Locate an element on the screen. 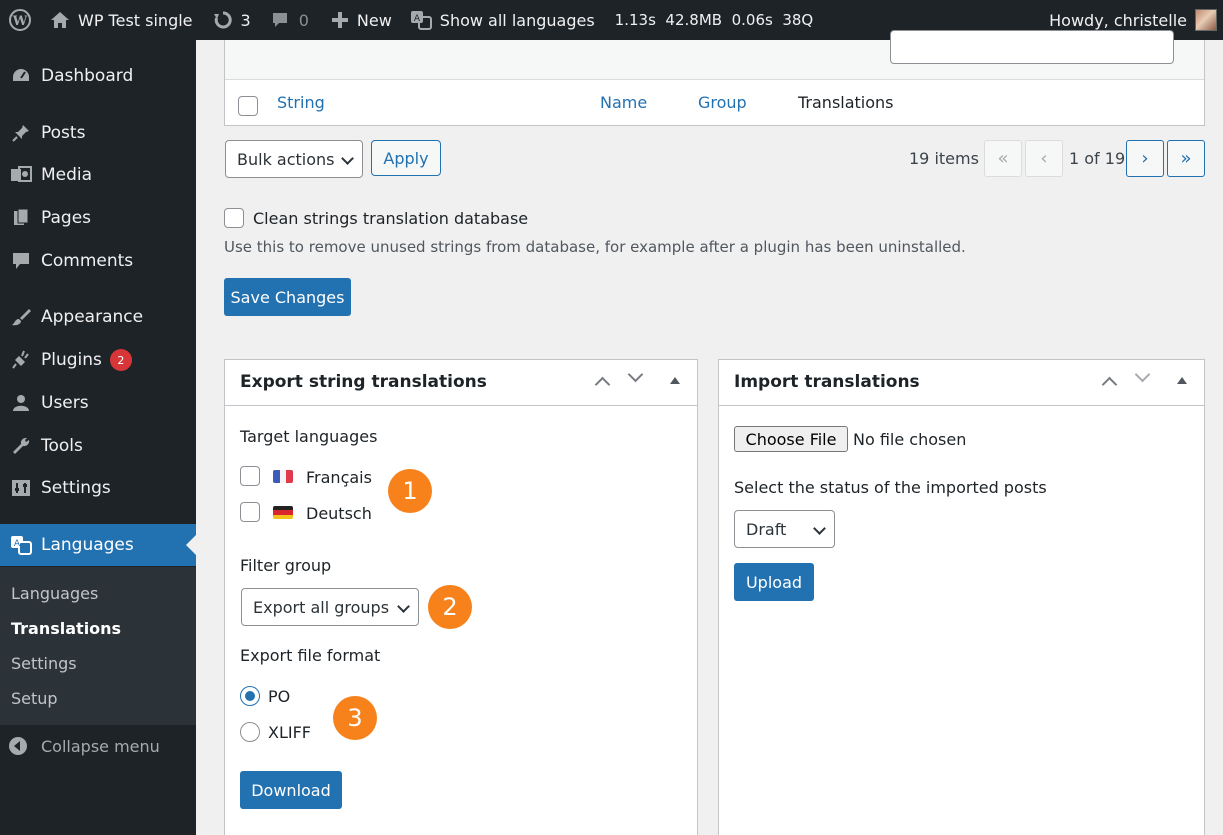  language-checkbox-fr is located at coordinates (250, 476).